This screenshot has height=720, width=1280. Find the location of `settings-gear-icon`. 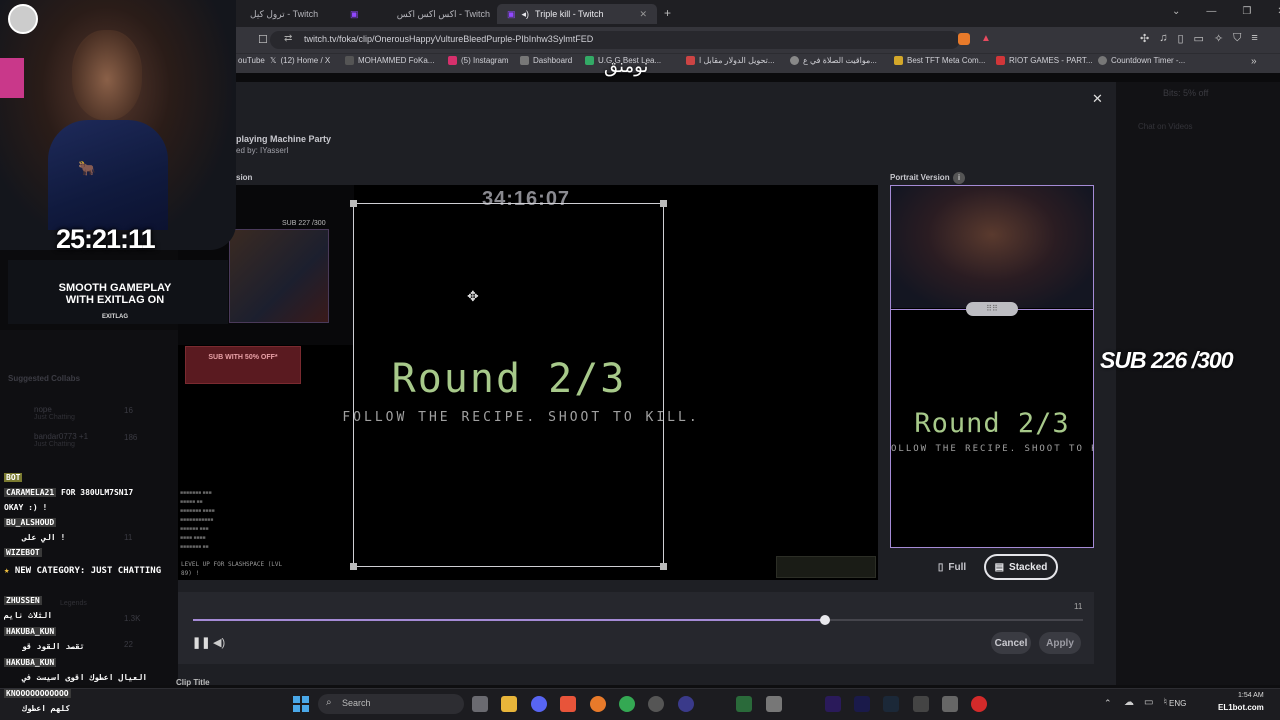

settings-gear-icon is located at coordinates (774, 704).